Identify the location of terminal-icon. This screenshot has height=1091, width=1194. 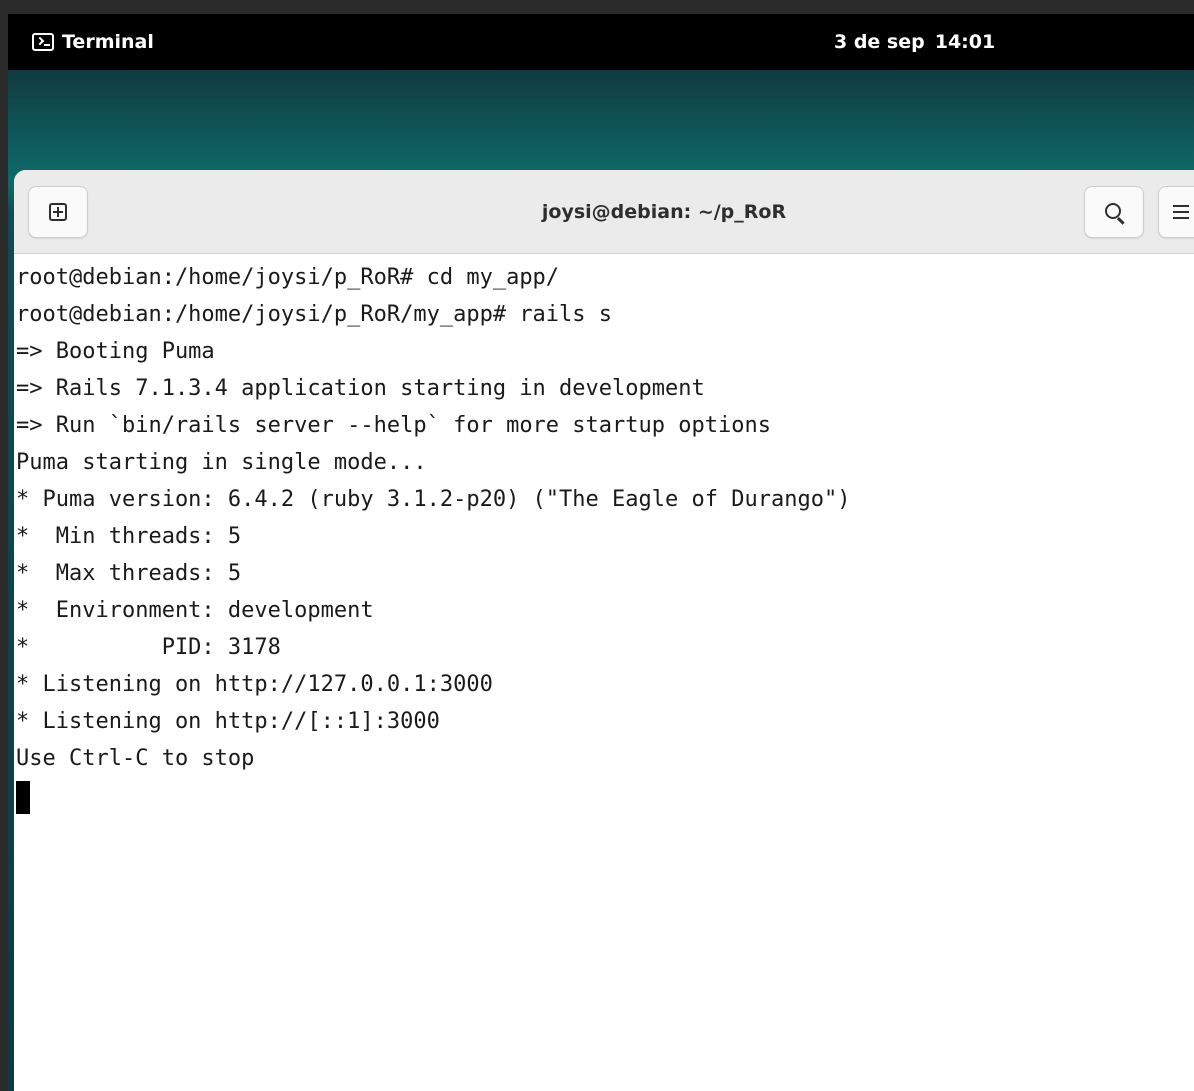
(43, 42).